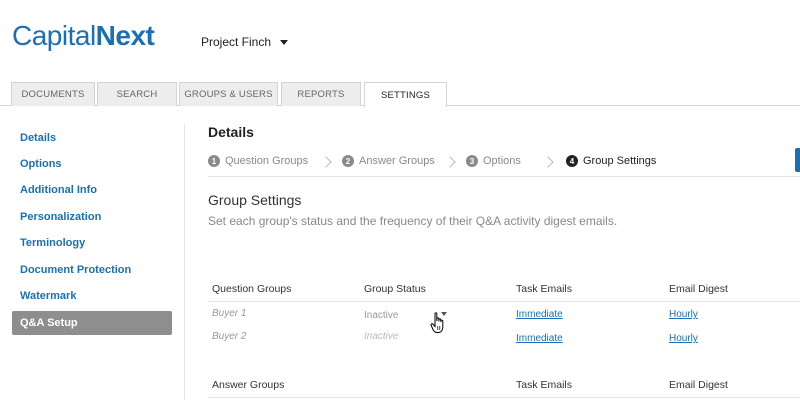  What do you see at coordinates (504, 176) in the screenshot?
I see `steps-divider` at bounding box center [504, 176].